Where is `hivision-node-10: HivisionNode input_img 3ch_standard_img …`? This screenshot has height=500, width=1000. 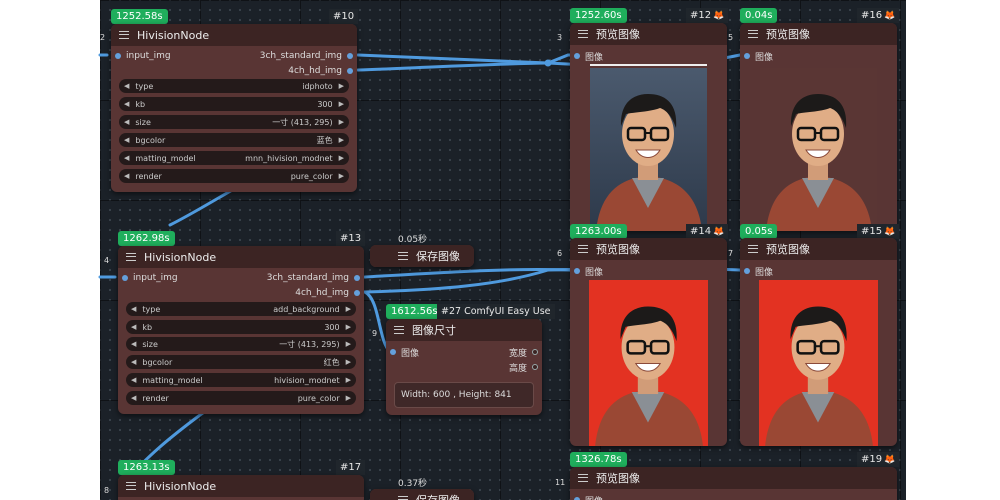
hivision-node-10: HivisionNode input_img 3ch_standard_img … is located at coordinates (234, 108).